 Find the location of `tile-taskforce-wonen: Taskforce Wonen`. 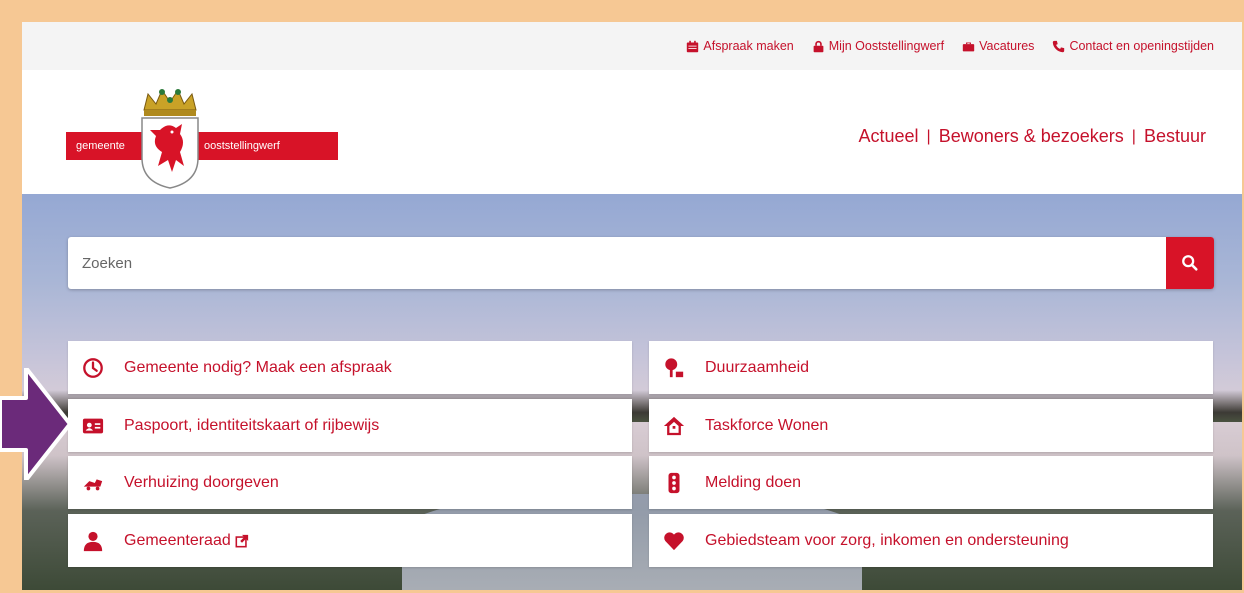

tile-taskforce-wonen: Taskforce Wonen is located at coordinates (931, 425).